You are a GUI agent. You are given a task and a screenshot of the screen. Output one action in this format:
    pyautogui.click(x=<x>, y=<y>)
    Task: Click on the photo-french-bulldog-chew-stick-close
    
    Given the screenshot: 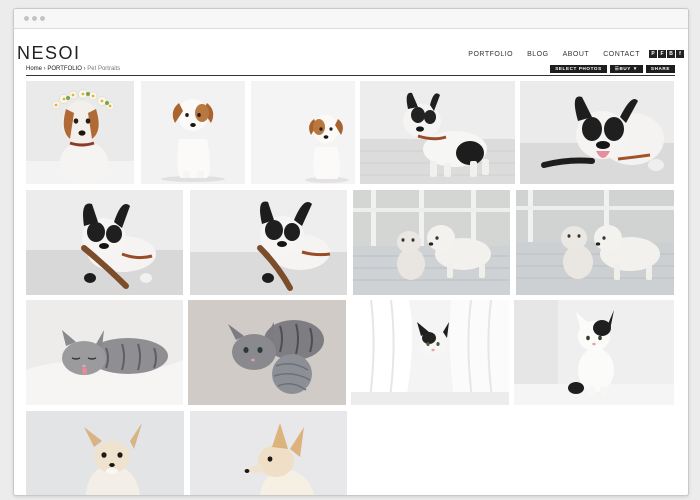 What is the action you would take?
    pyautogui.click(x=268, y=242)
    